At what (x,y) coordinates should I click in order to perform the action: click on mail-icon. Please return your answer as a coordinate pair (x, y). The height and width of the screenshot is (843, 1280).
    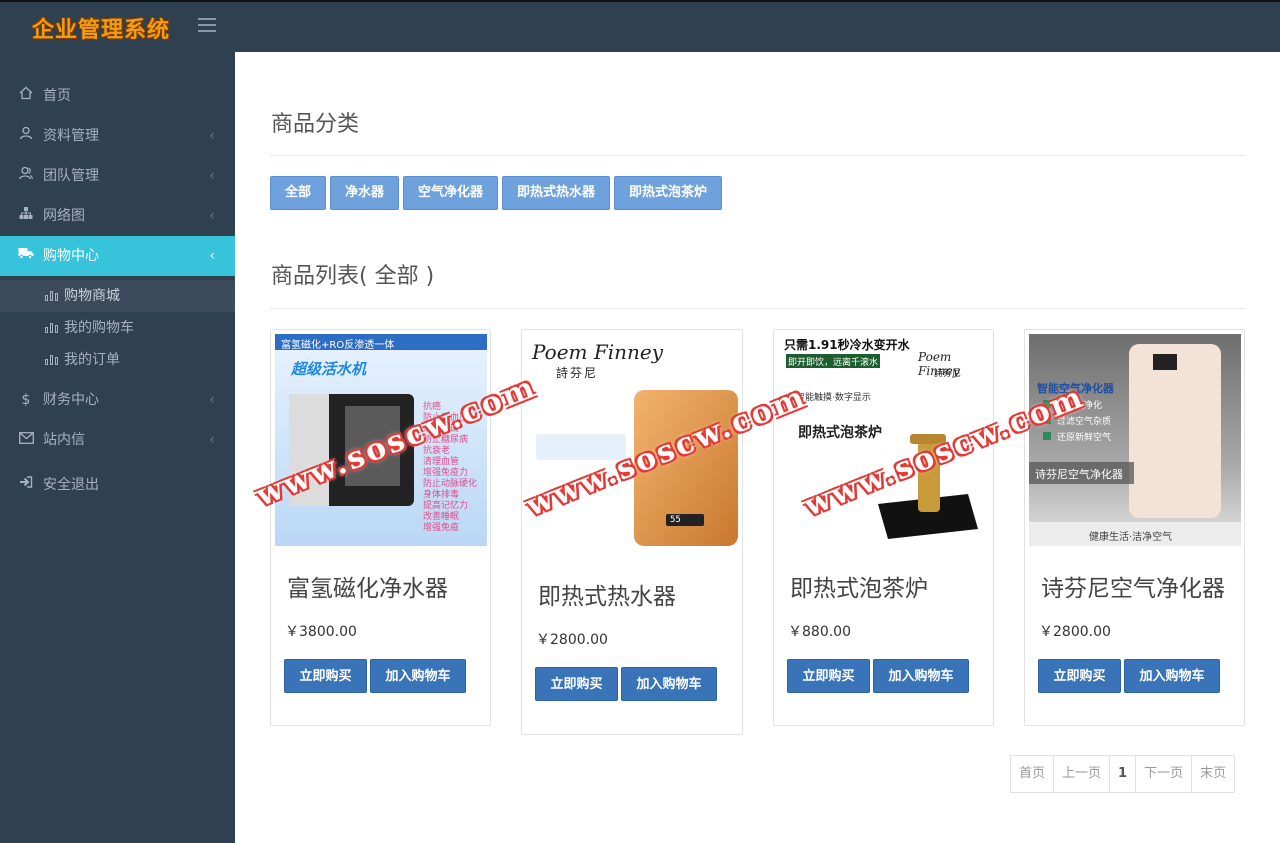
    Looking at the image, I should click on (26, 440).